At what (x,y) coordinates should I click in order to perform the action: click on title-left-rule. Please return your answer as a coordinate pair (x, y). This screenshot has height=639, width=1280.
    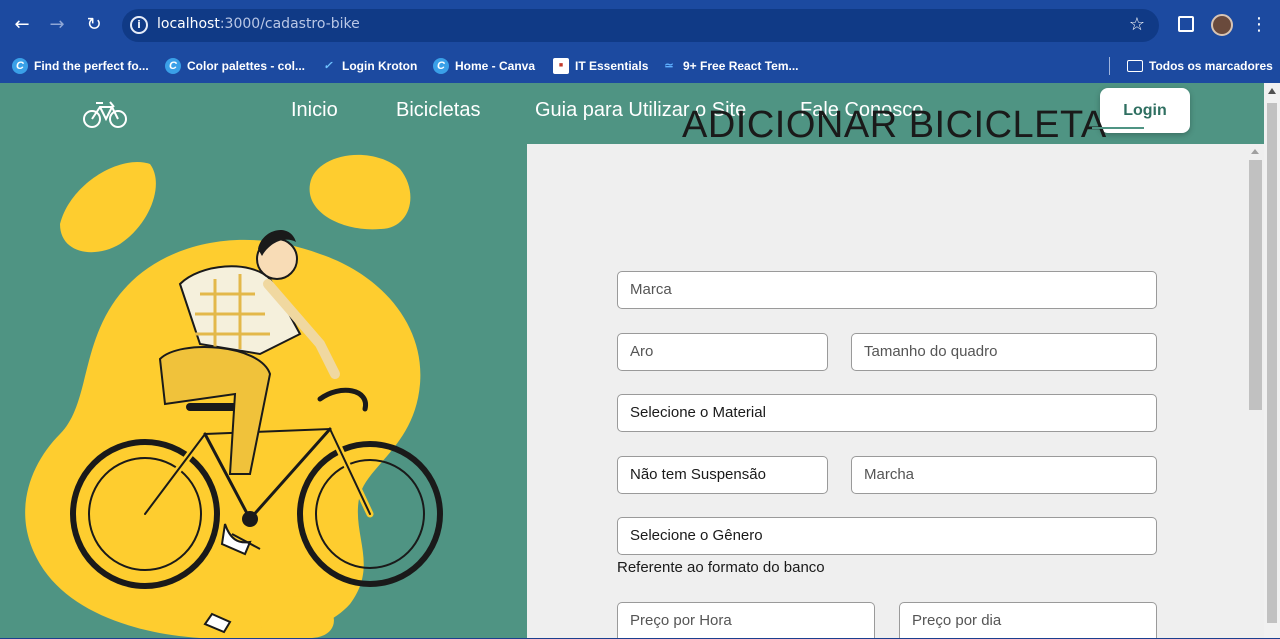
    Looking at the image, I should click on (656, 128).